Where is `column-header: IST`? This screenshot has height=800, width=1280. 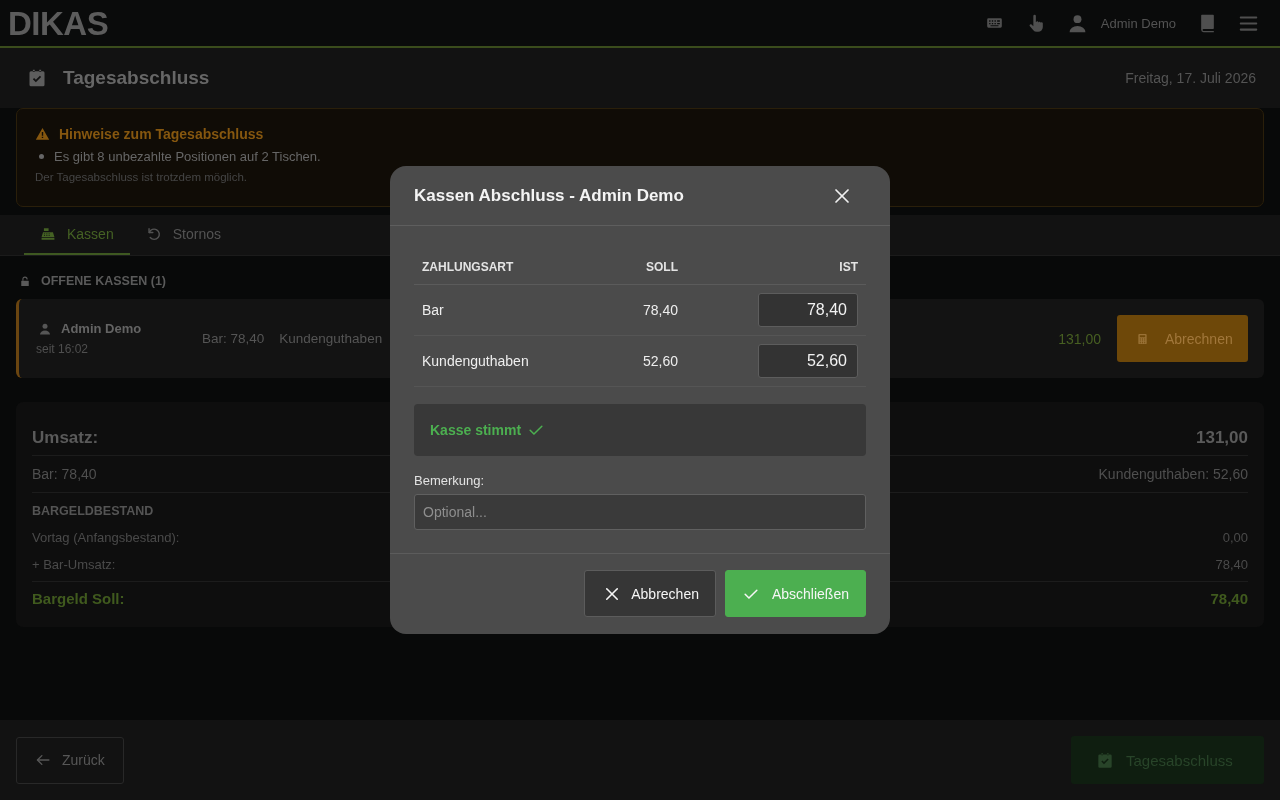
column-header: IST is located at coordinates (776, 267).